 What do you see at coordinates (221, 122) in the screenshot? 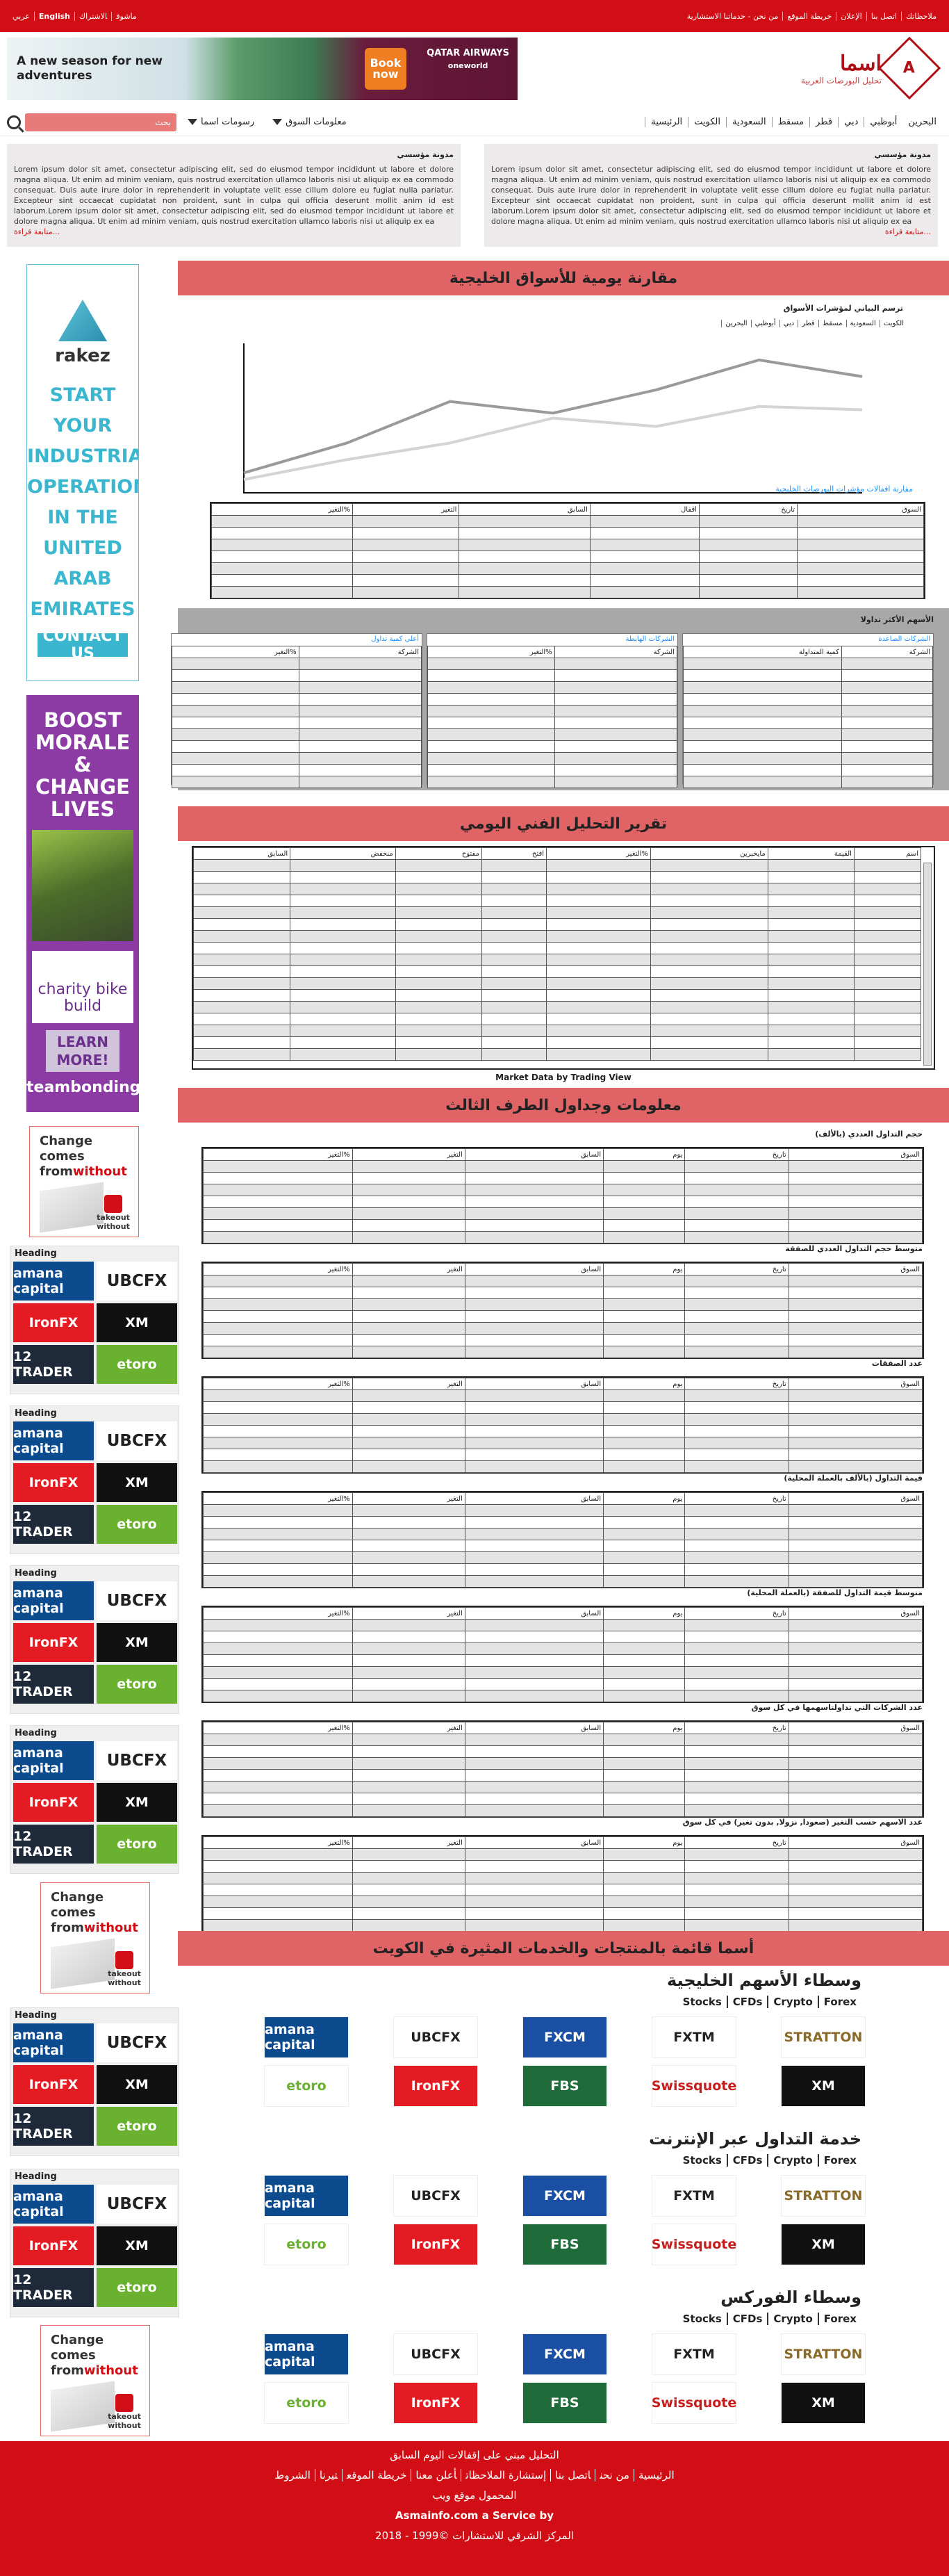
I see `asma-charts-dropdown: رسومات اسما` at bounding box center [221, 122].